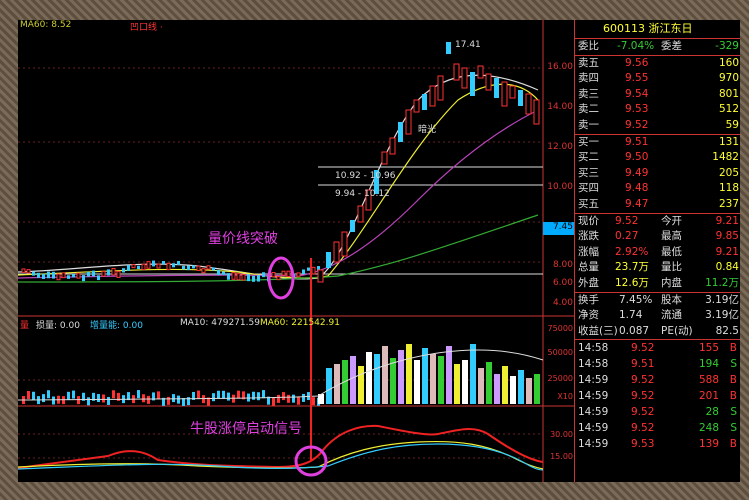 This screenshot has height=500, width=749. What do you see at coordinates (281, 375) in the screenshot?
I see `volume-bars` at bounding box center [281, 375].